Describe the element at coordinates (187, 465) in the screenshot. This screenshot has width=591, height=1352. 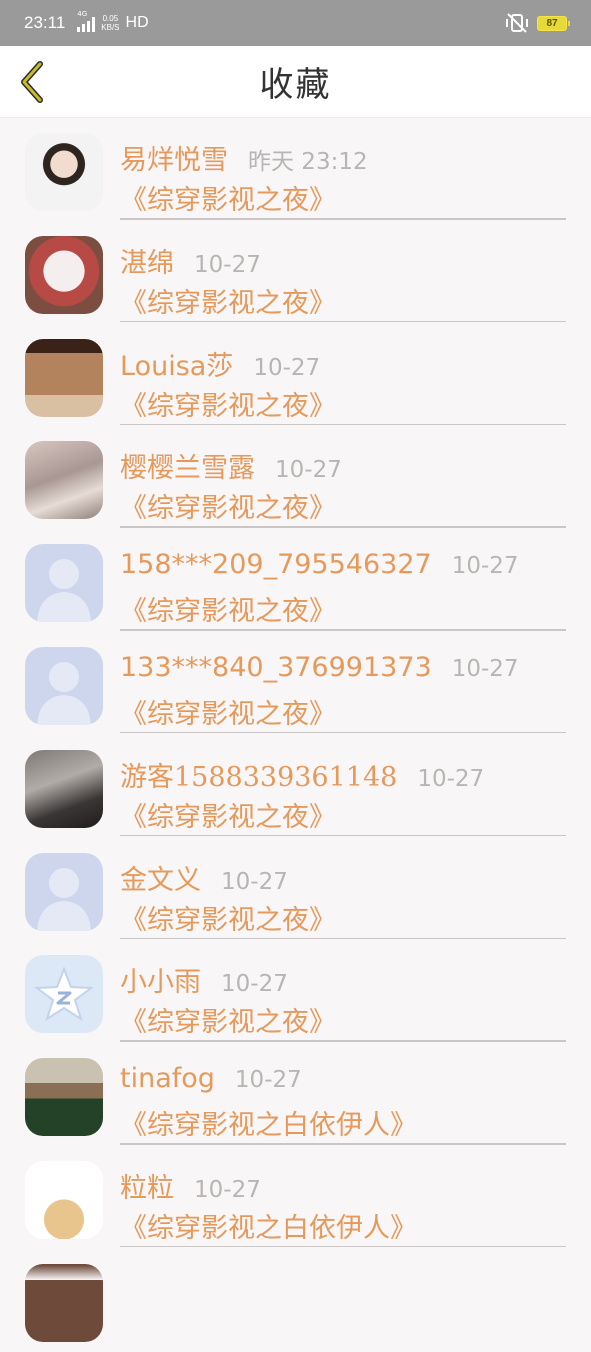
I see `user-name: 樱樱兰雪露` at that location.